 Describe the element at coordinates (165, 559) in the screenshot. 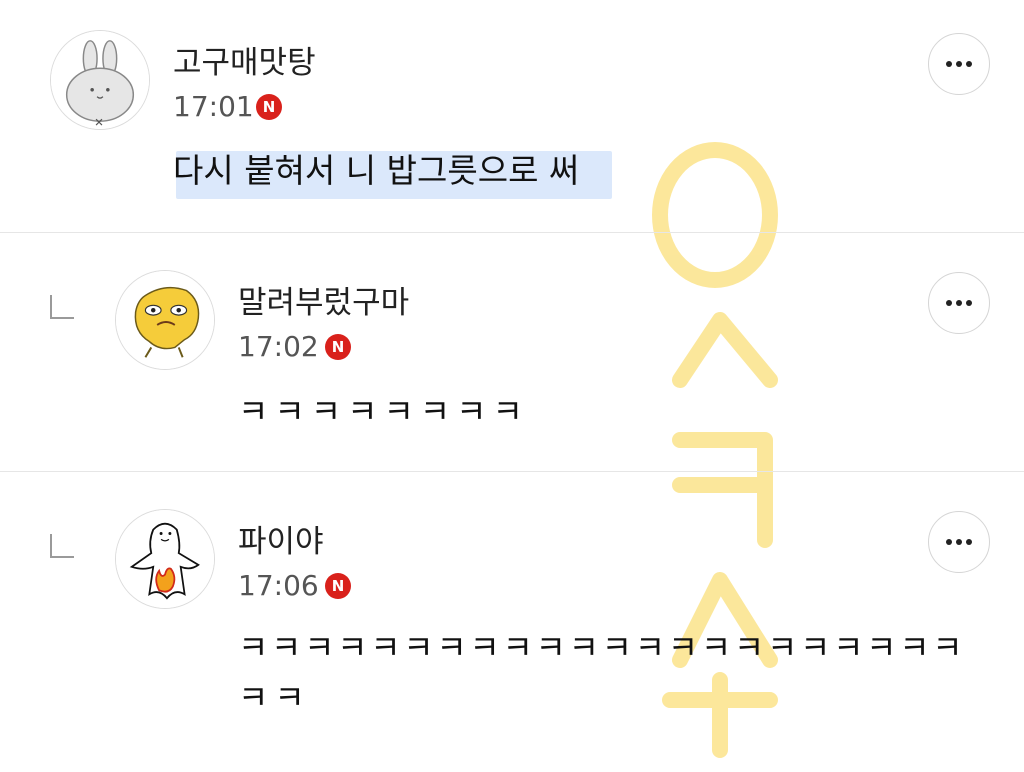

I see `ghost-fire-avatar` at that location.